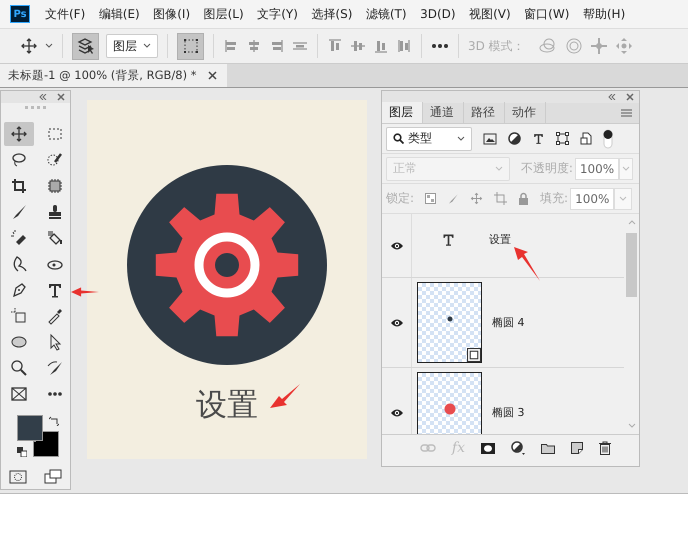 The image size is (688, 553). What do you see at coordinates (19, 238) in the screenshot?
I see `eraser-icon` at bounding box center [19, 238].